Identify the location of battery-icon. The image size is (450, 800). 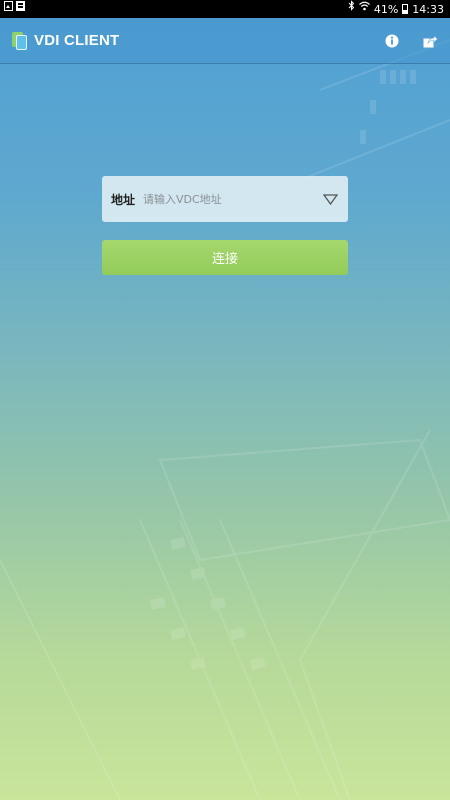
(405, 9).